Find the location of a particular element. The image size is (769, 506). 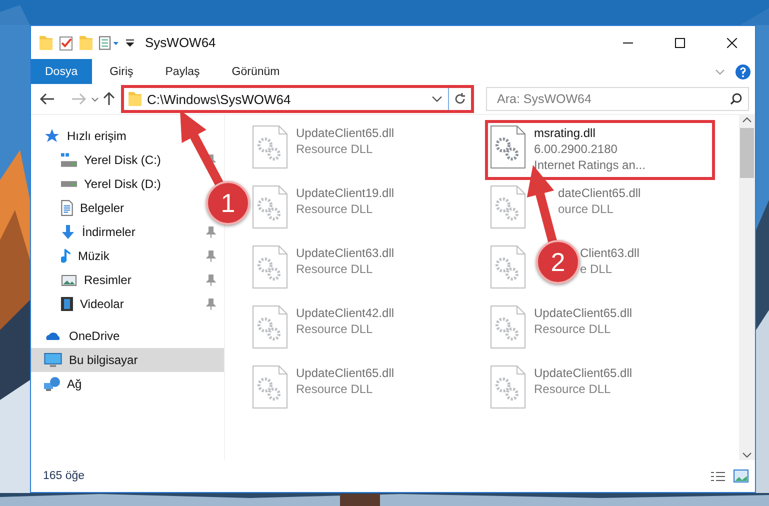

image-icon is located at coordinates (69, 280).